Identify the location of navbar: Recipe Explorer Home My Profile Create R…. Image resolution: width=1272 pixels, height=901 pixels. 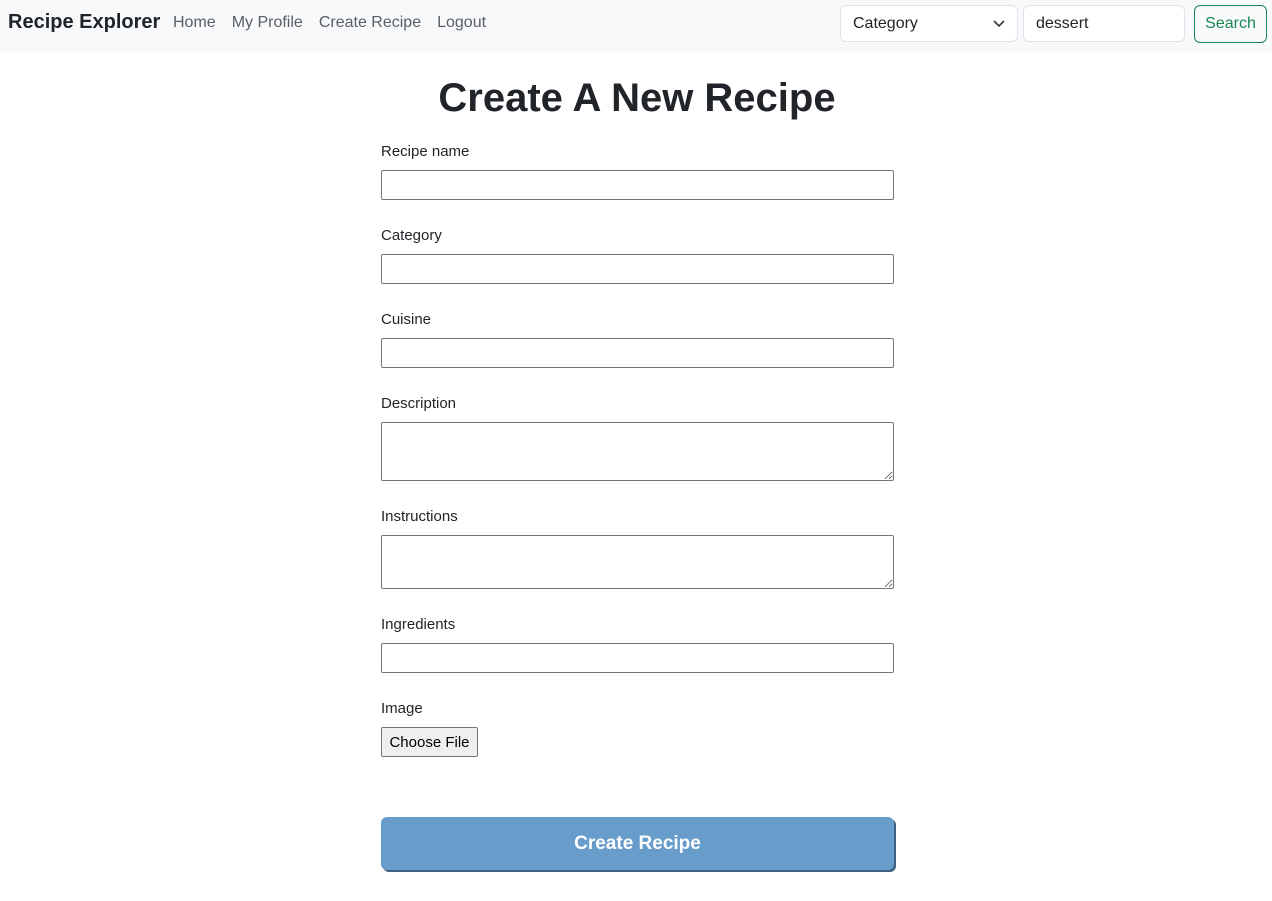
(636, 26).